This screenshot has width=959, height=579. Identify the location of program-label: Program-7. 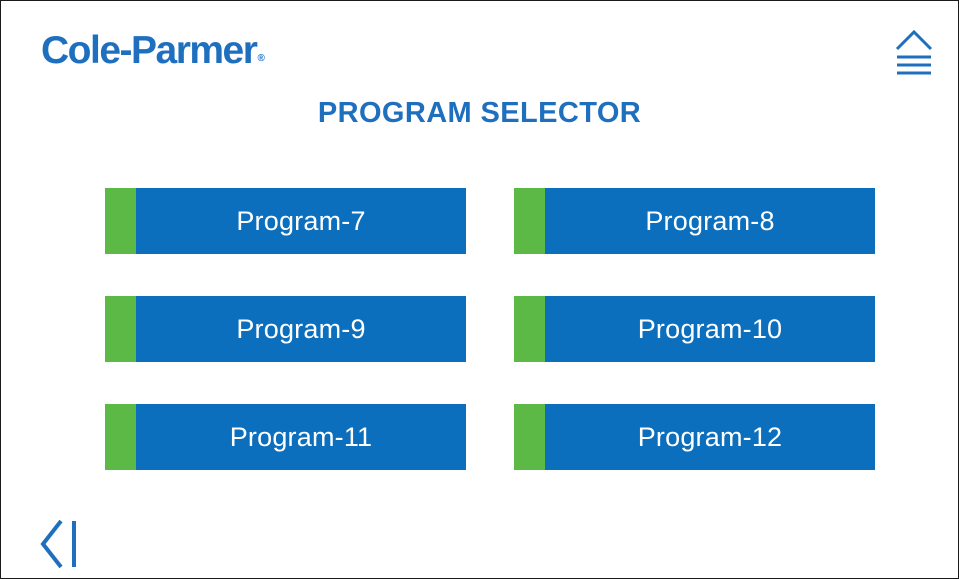
(301, 221).